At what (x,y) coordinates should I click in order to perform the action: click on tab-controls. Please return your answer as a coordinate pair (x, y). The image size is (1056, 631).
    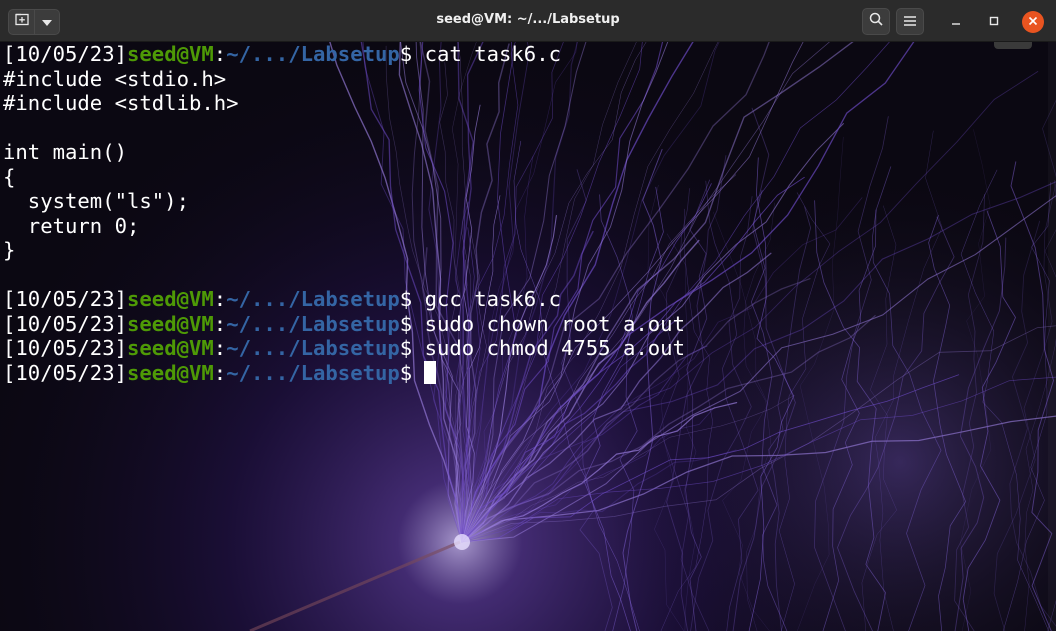
    Looking at the image, I should click on (34, 22).